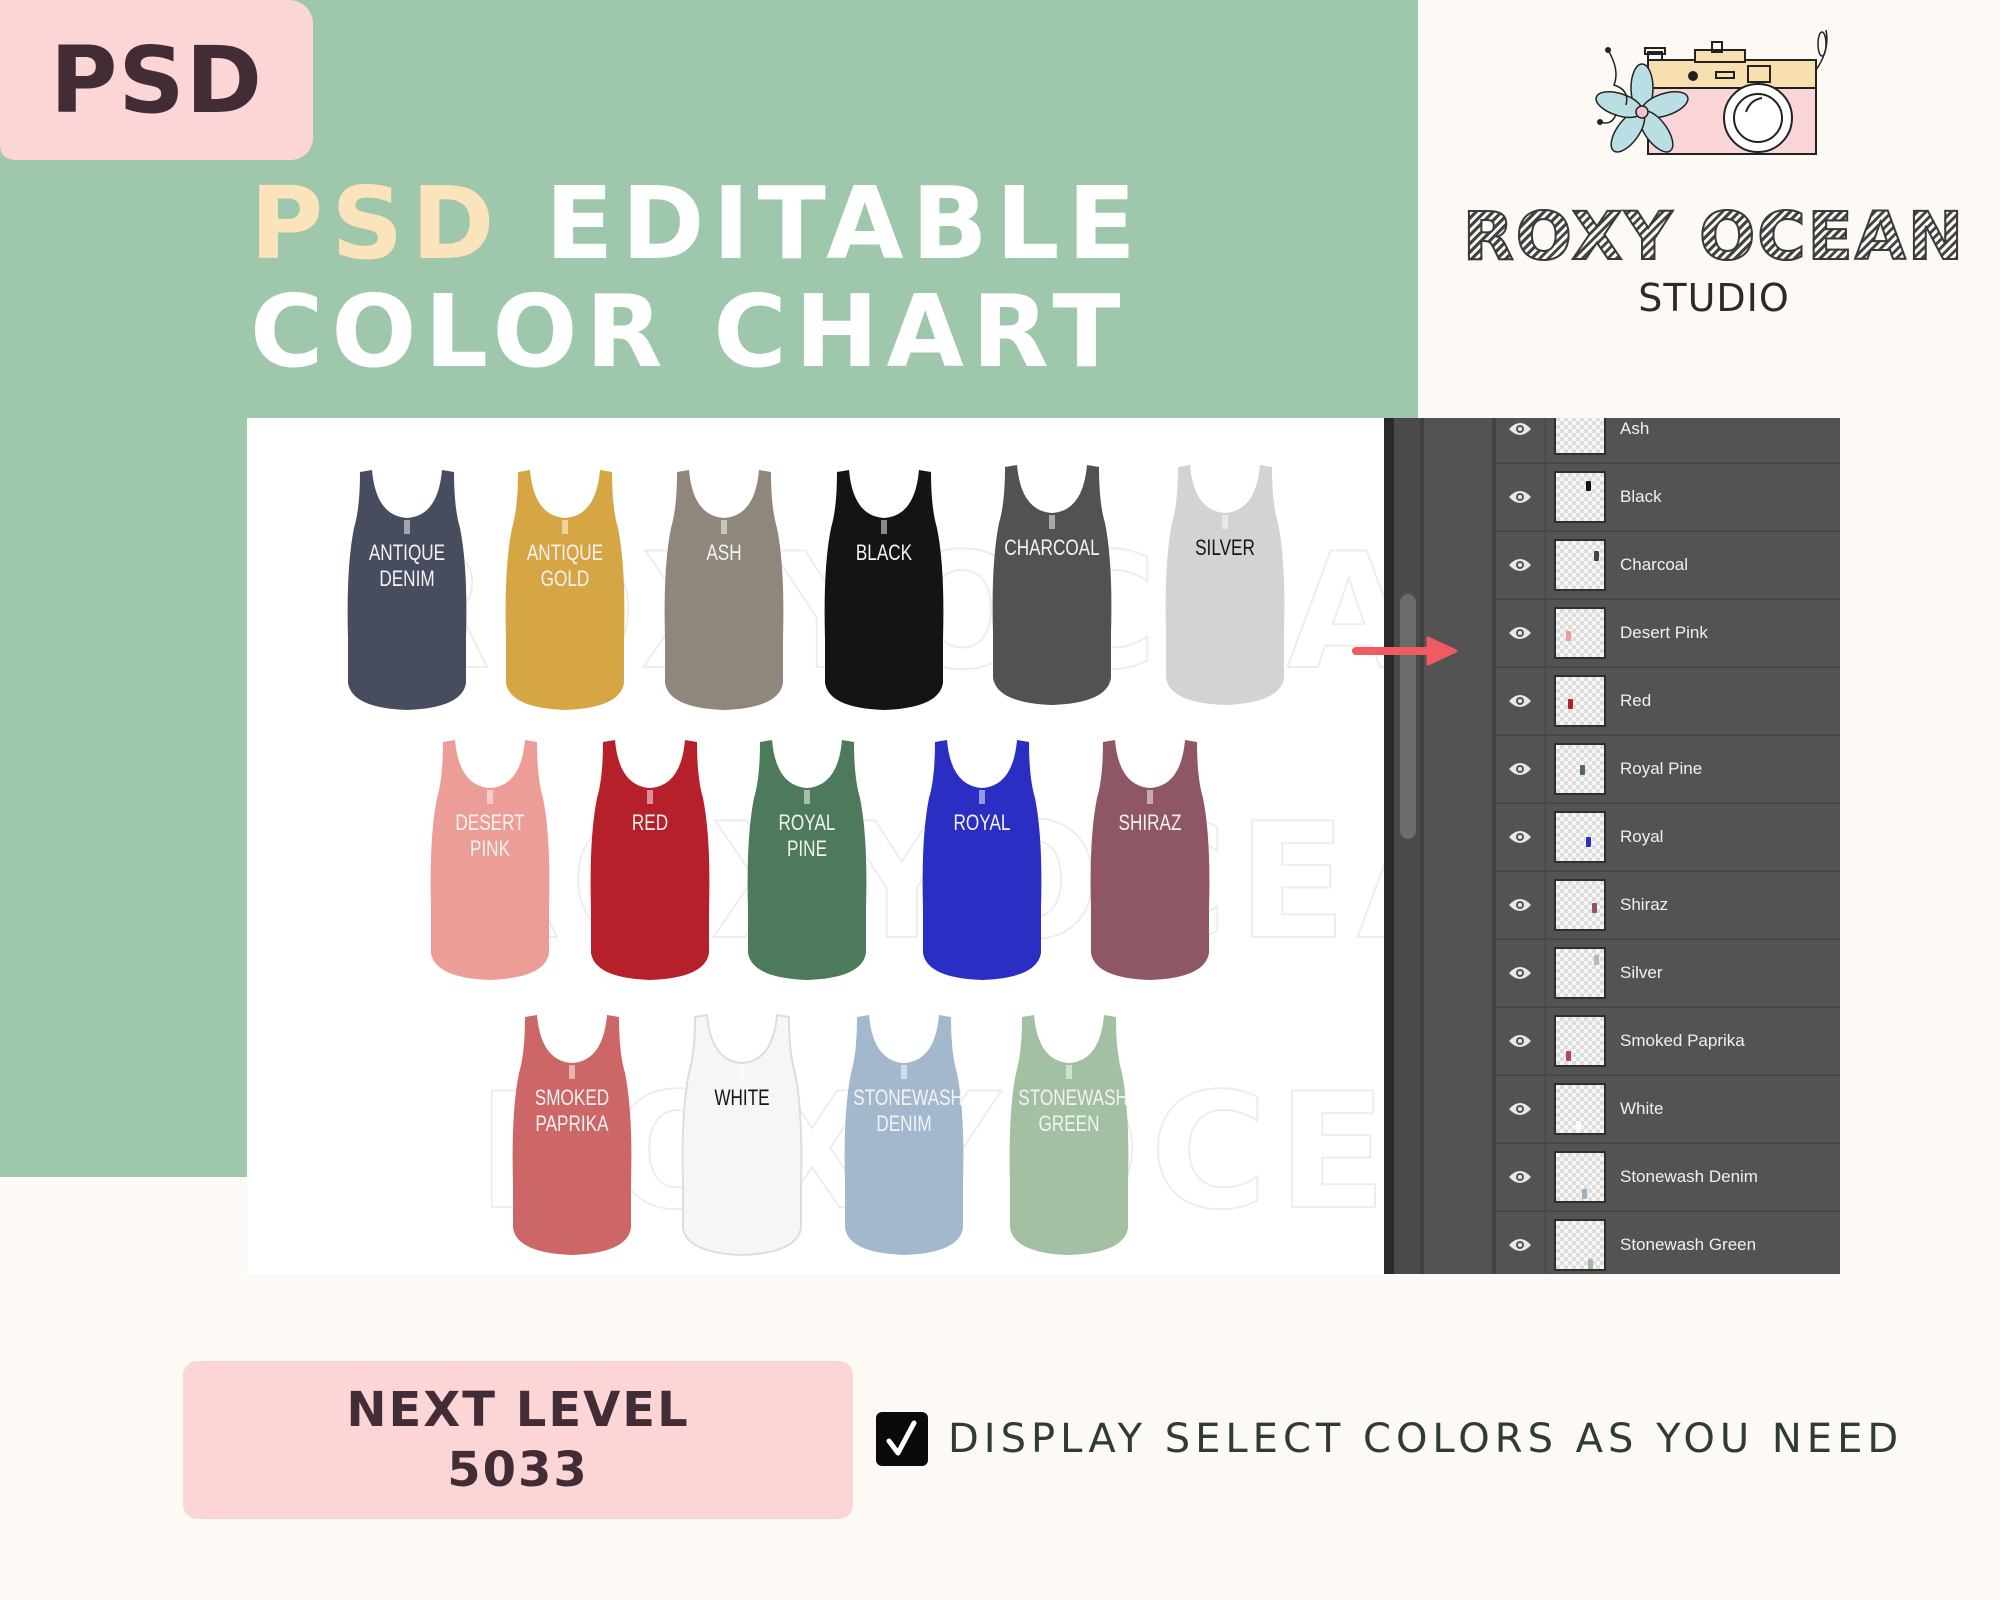 The image size is (2000, 1600). I want to click on tank-color-label: WHITE, so click(741, 1098).